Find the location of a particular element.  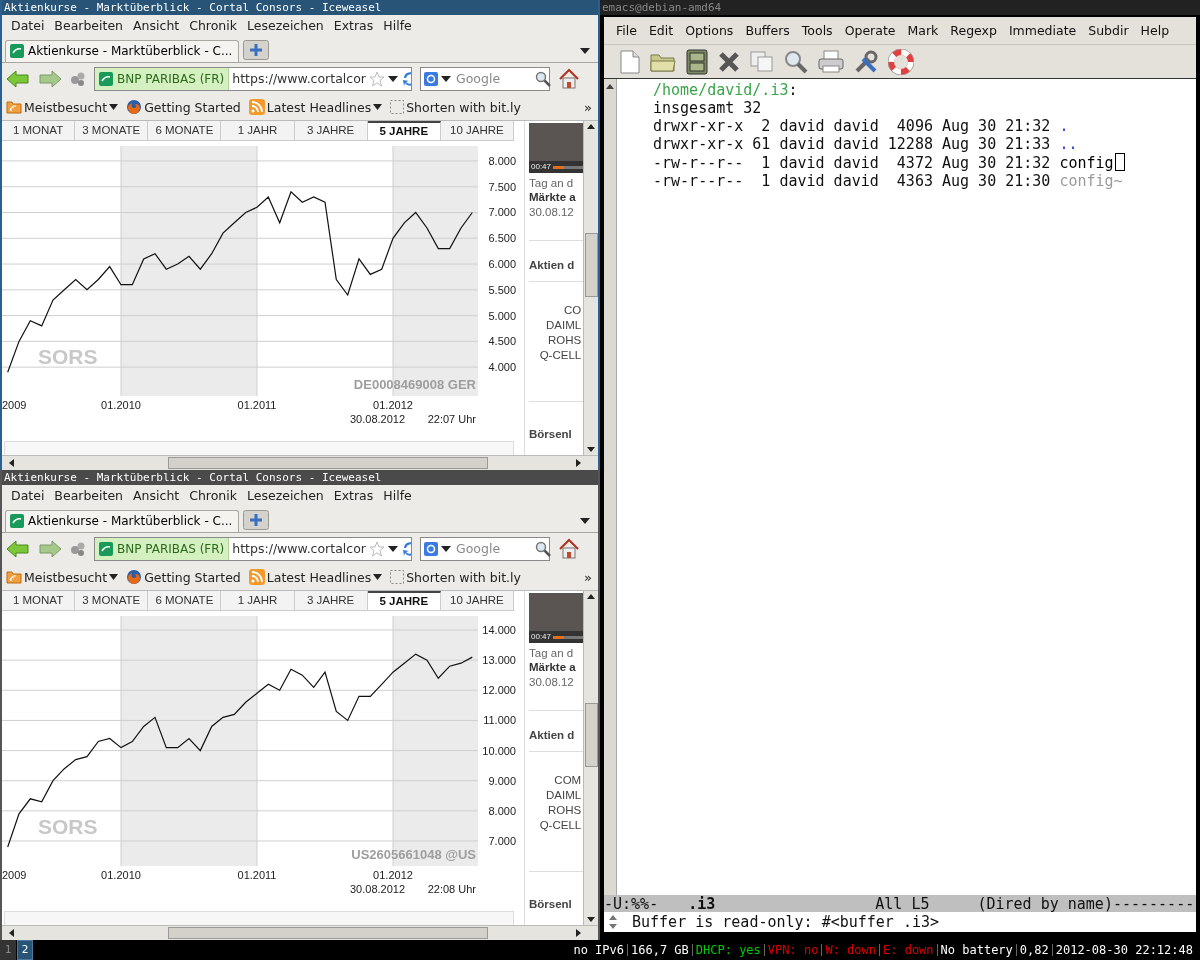

lifebuoy-icon is located at coordinates (901, 61).